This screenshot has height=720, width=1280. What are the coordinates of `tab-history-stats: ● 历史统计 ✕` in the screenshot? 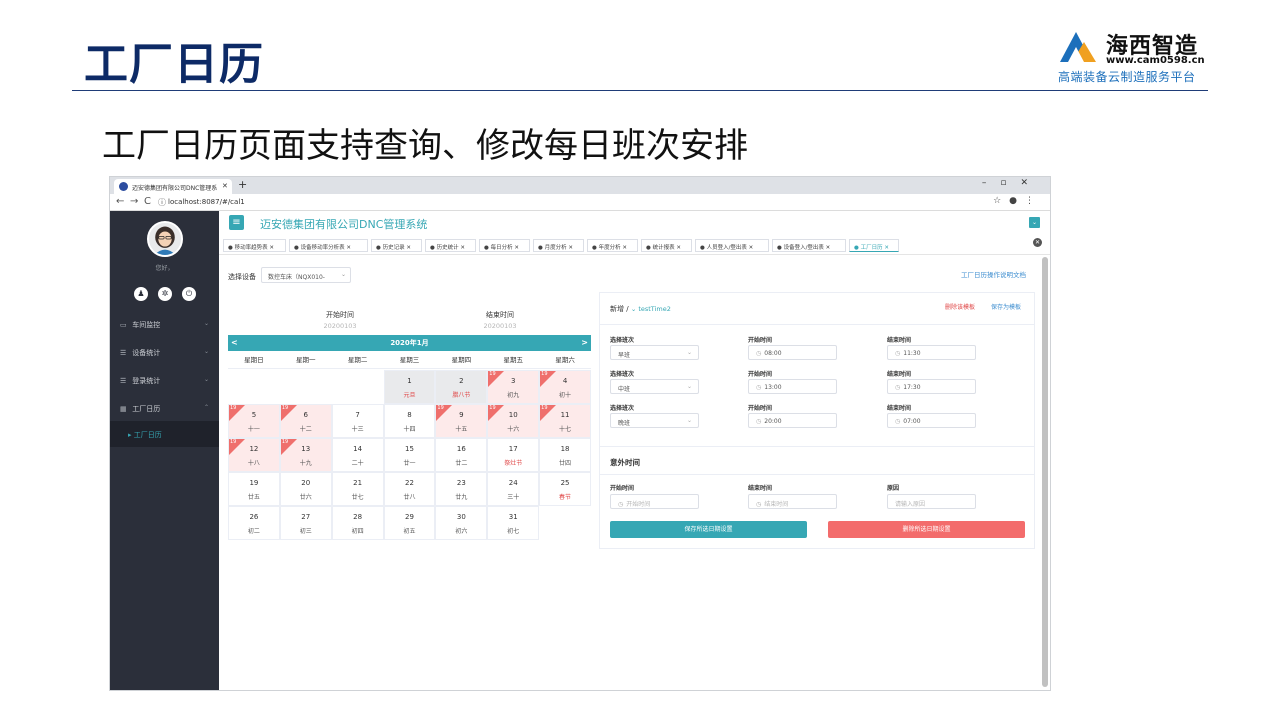 It's located at (450, 245).